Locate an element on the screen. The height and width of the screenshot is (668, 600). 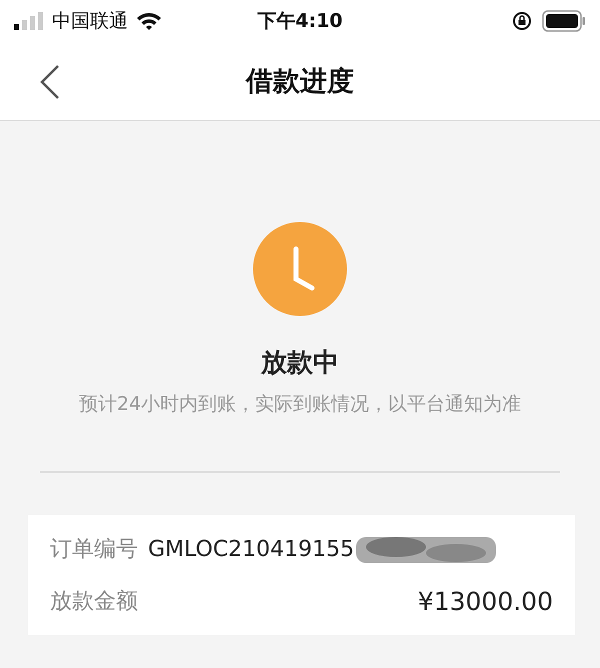
battery-icon is located at coordinates (564, 21).